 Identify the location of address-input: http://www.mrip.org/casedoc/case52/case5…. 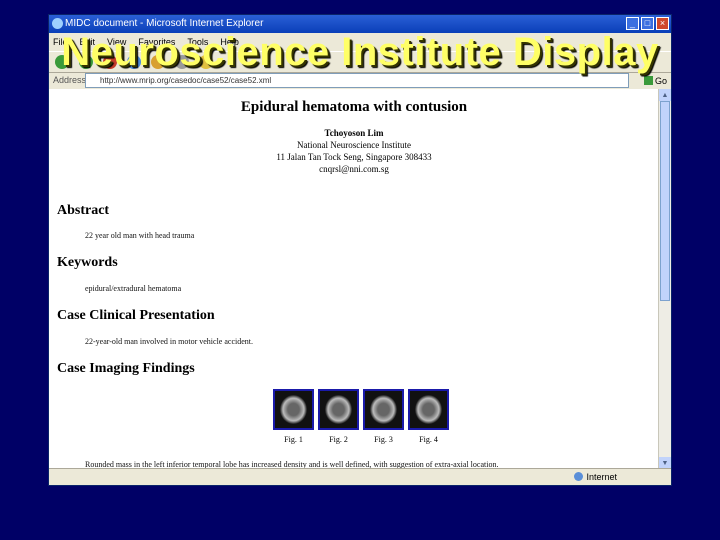
(357, 80).